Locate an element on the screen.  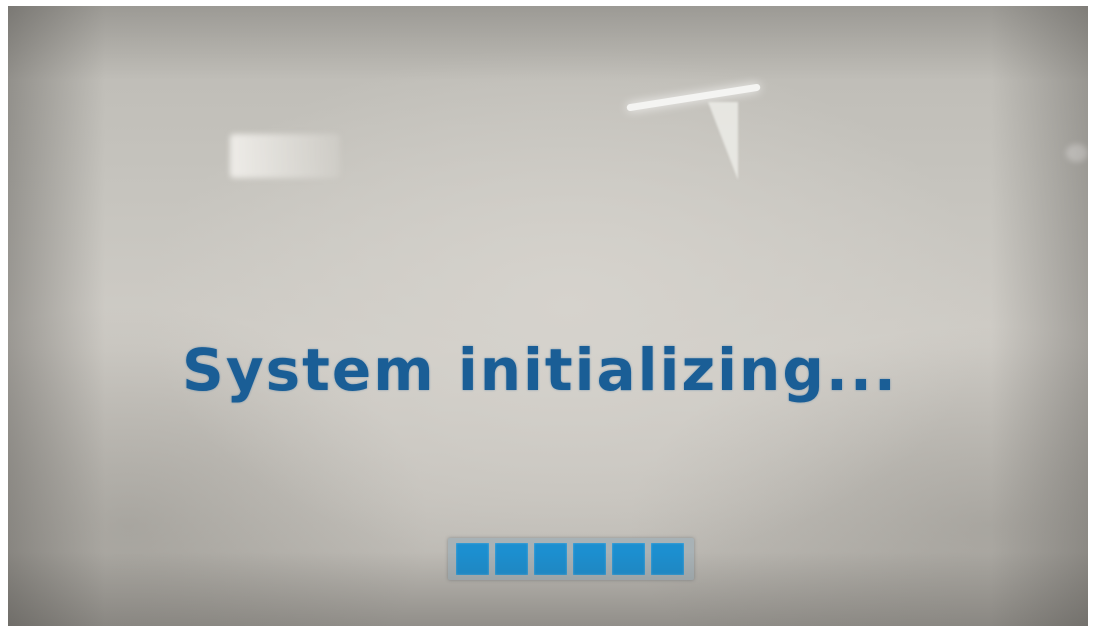
progress-indicator is located at coordinates (571, 559).